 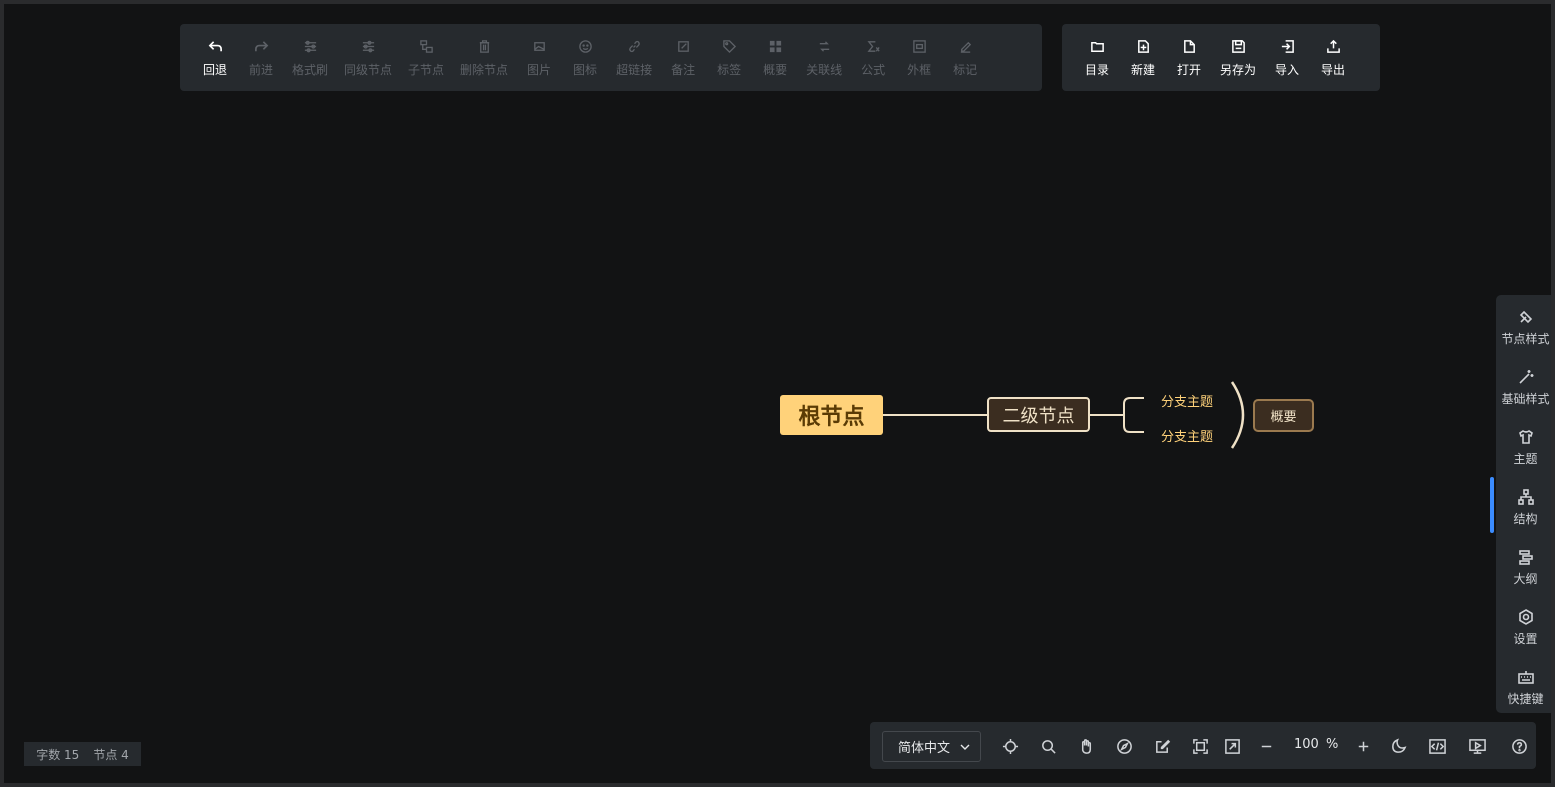 What do you see at coordinates (1523, 447) in the screenshot?
I see `sidebar-item-theme: 主题` at bounding box center [1523, 447].